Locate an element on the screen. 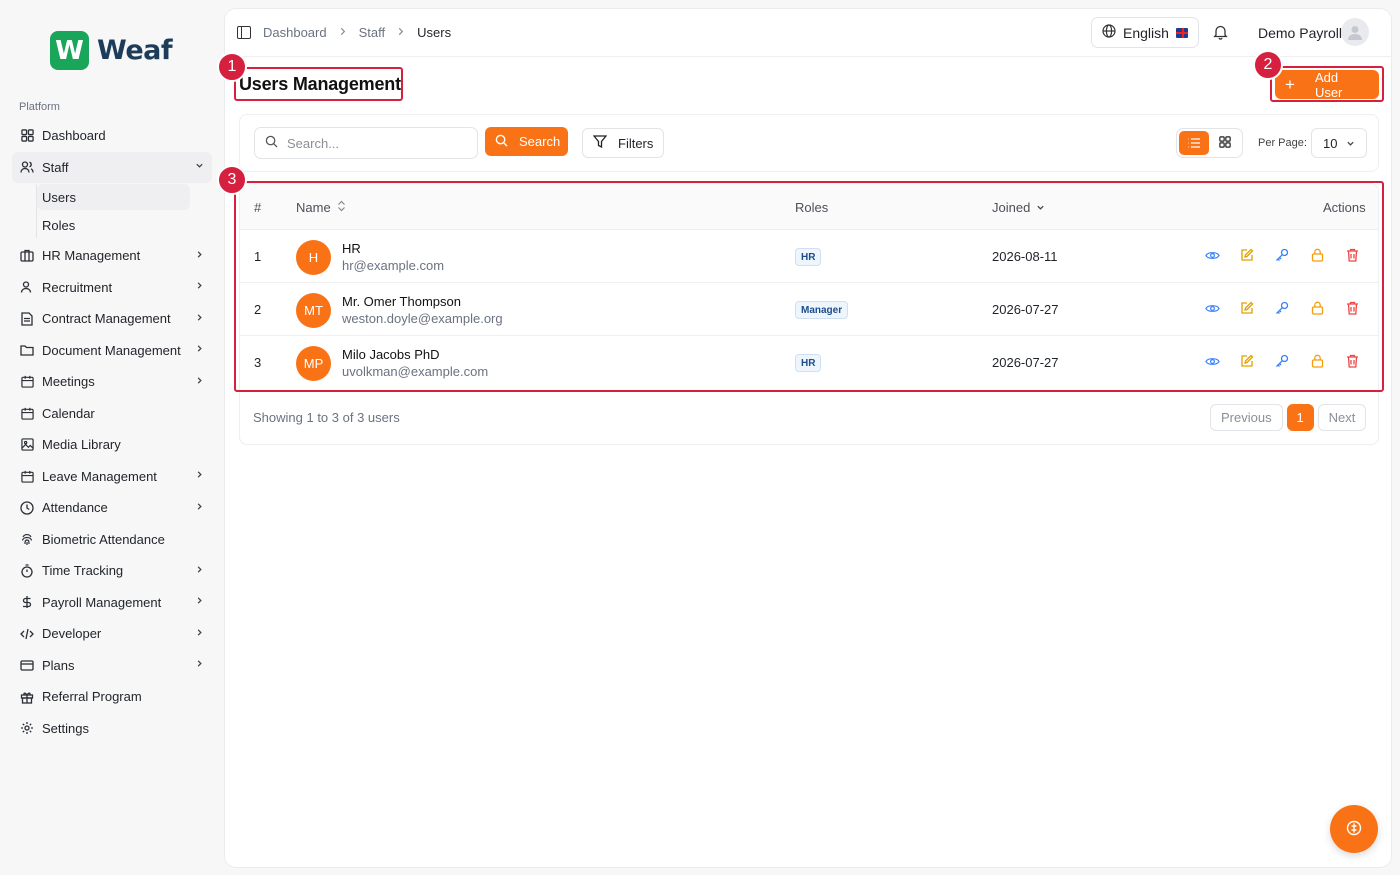  sidebar-item-contract-management: Contract Management is located at coordinates (112, 319).